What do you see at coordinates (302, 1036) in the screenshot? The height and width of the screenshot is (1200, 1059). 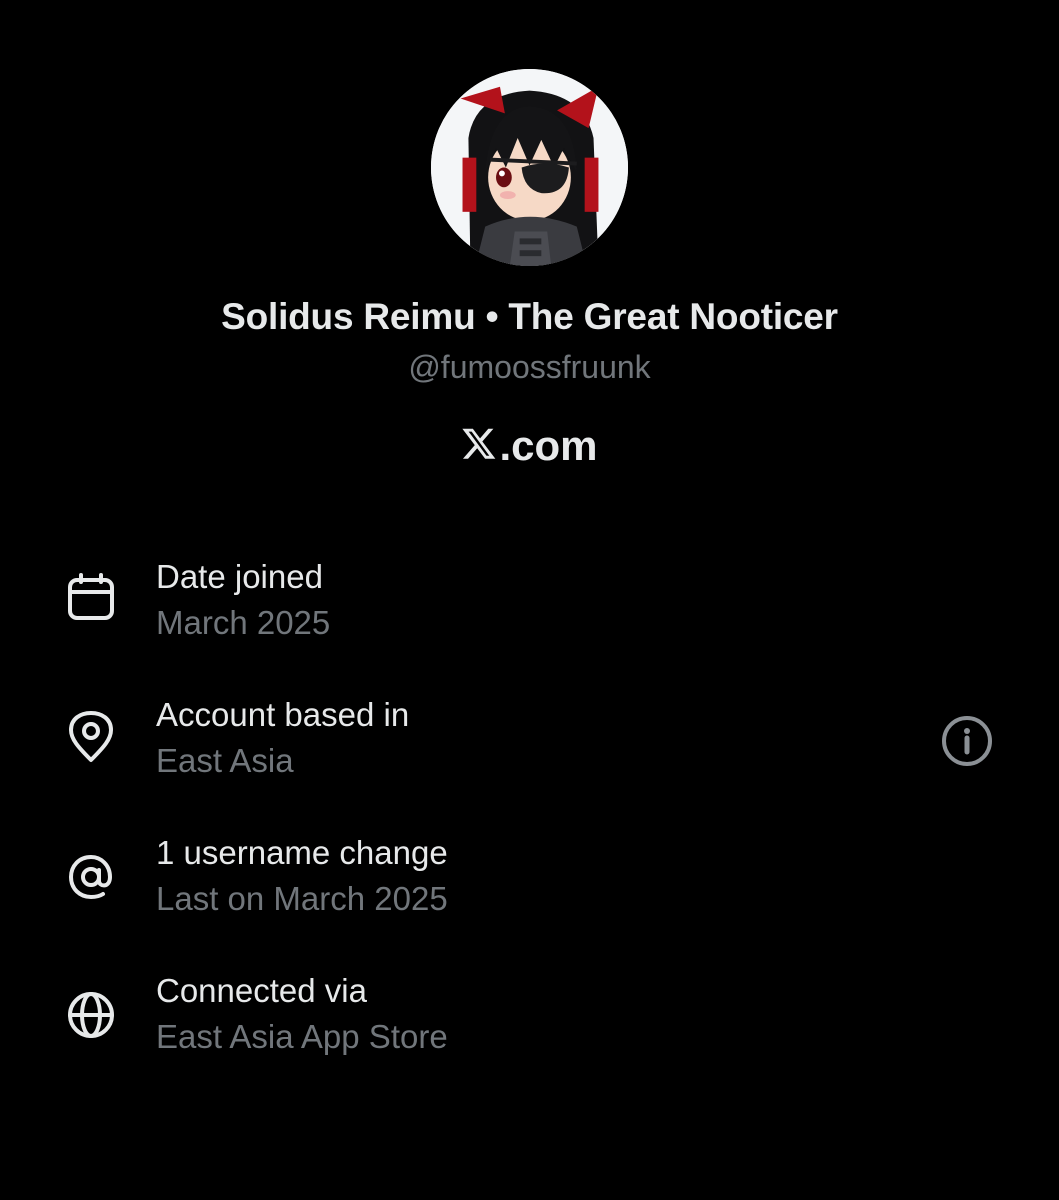 I see `connected-via-value: East Asia App Store` at bounding box center [302, 1036].